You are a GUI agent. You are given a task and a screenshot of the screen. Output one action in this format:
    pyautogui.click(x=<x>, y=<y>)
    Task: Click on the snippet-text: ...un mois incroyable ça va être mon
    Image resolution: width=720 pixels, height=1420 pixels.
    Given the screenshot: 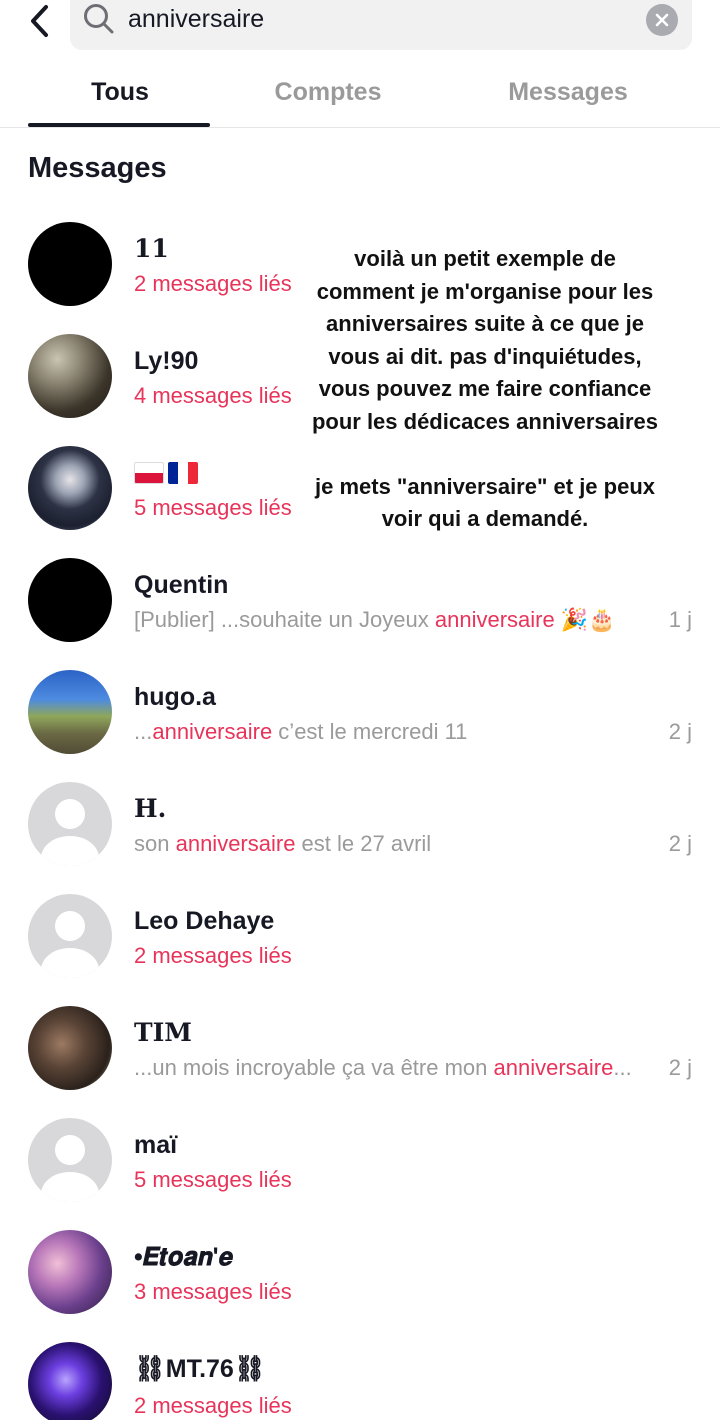 What is the action you would take?
    pyautogui.click(x=314, y=1067)
    